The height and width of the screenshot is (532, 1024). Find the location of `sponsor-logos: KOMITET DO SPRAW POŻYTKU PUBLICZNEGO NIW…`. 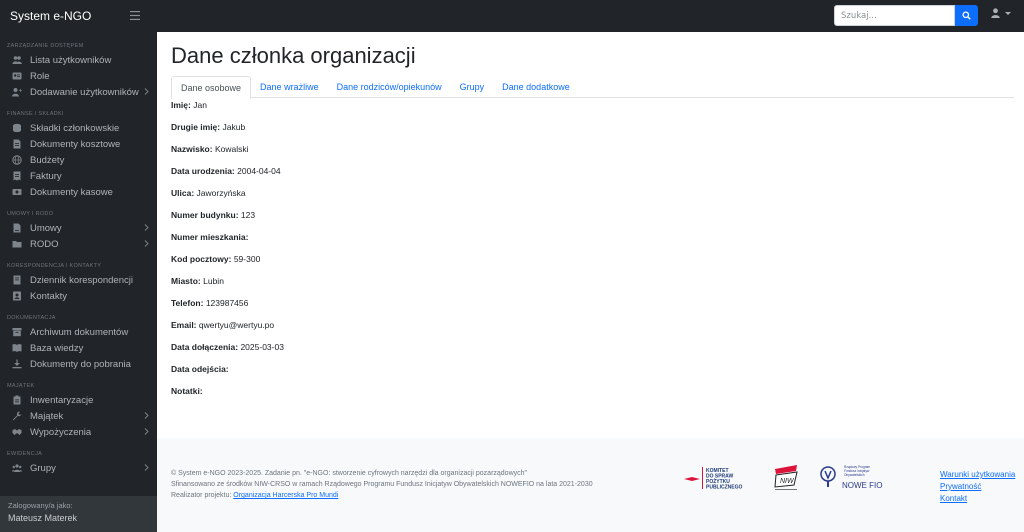

sponsor-logos: KOMITET DO SPRAW POŻYTKU PUBLICZNEGO NIW… is located at coordinates (786, 478).